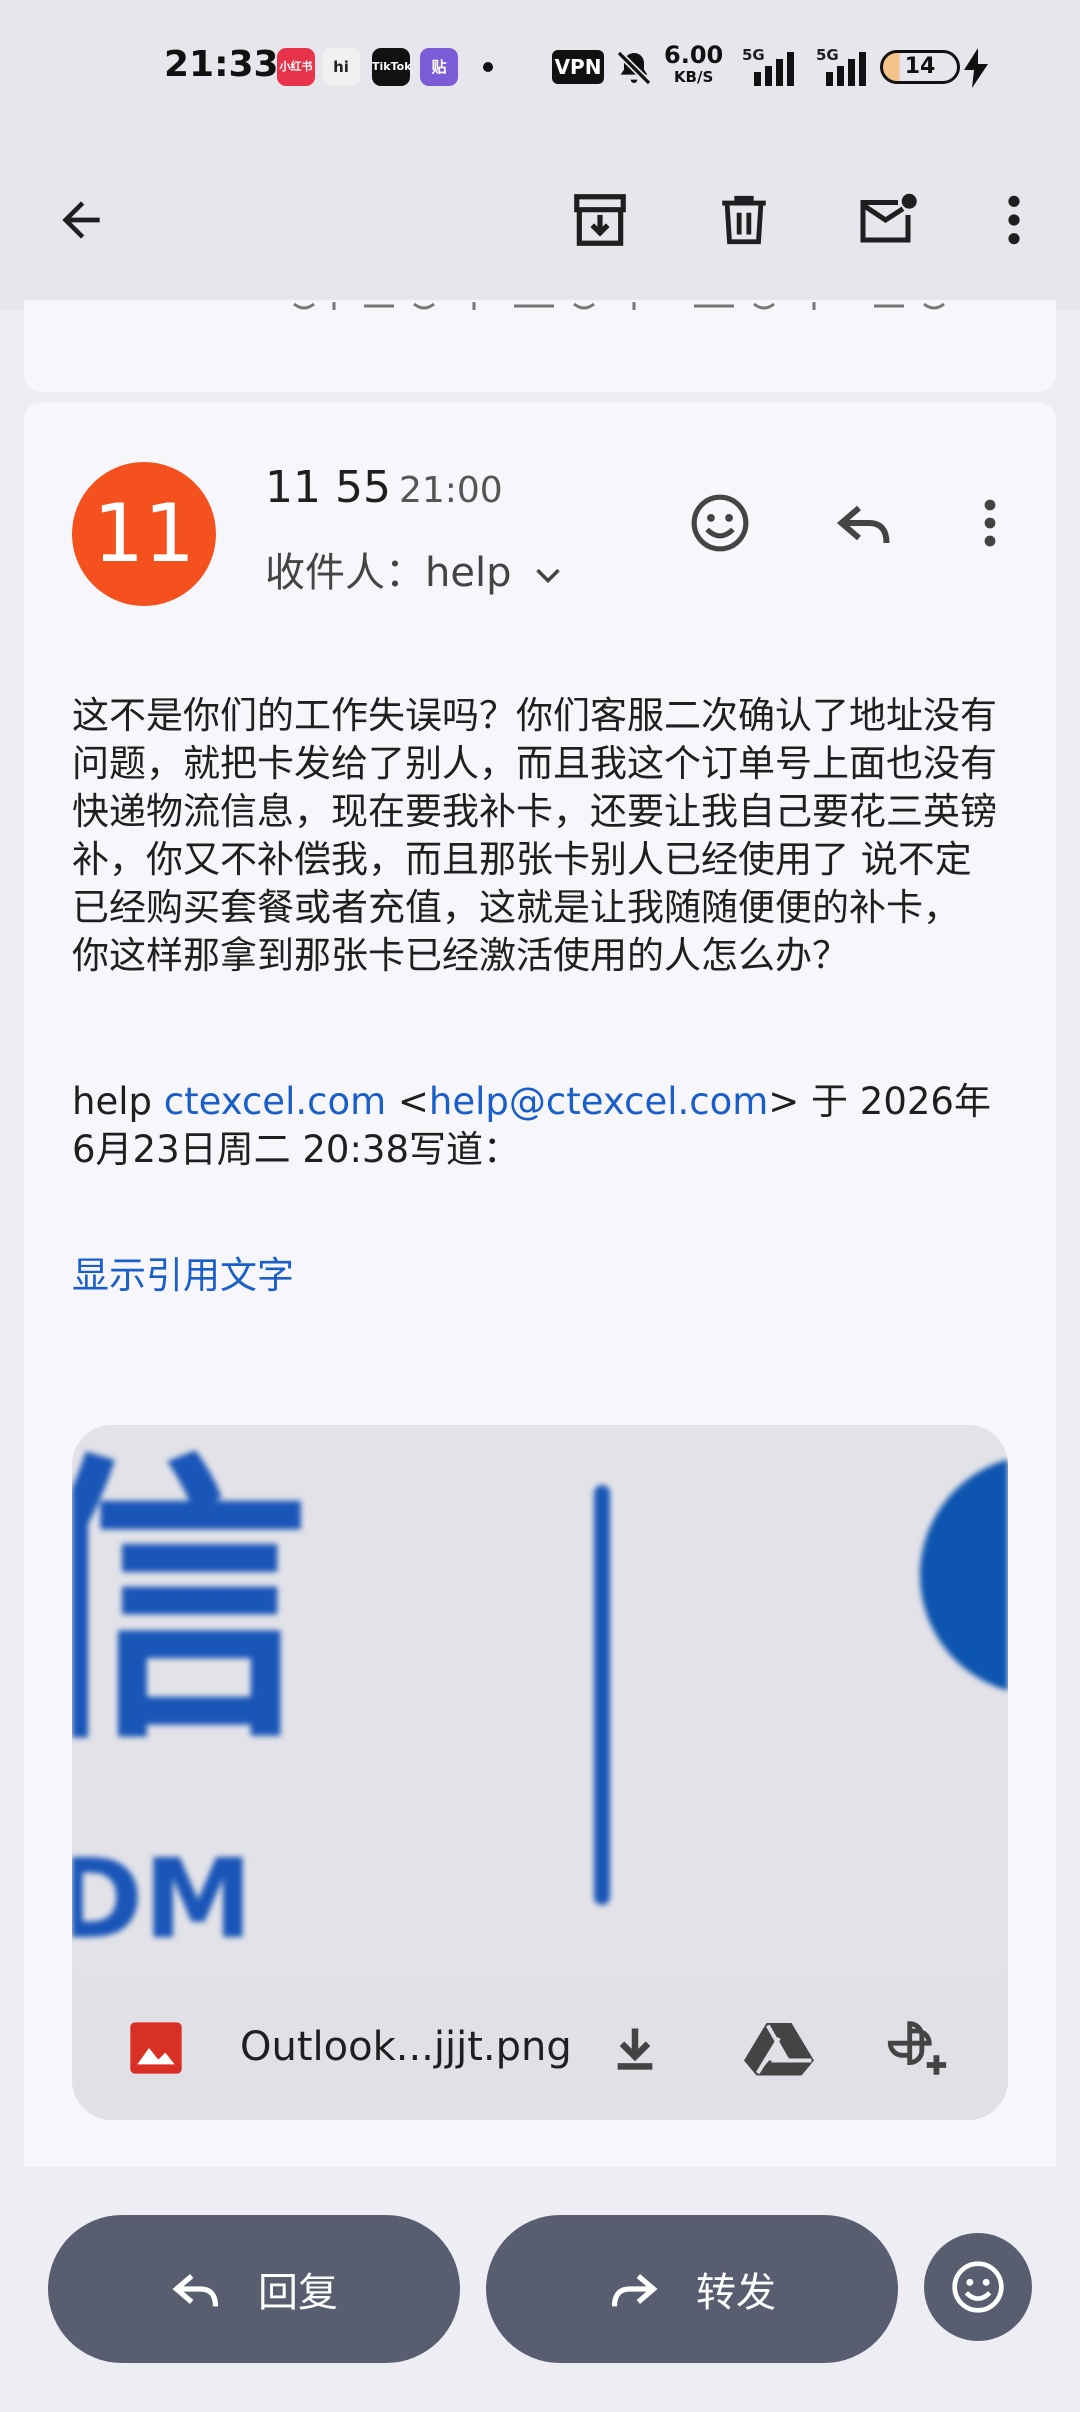 Image resolution: width=1080 pixels, height=2412 pixels. I want to click on charging-icon, so click(976, 68).